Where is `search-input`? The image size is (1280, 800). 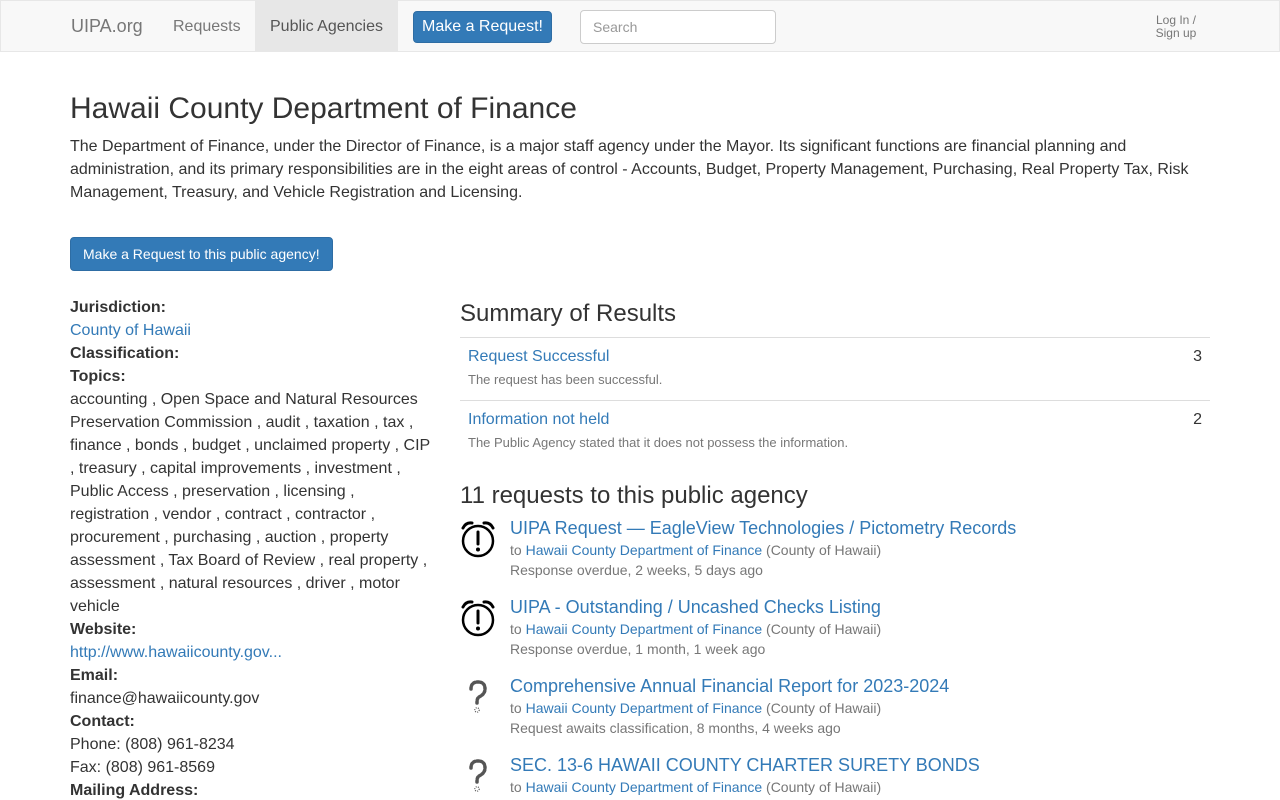 search-input is located at coordinates (678, 27).